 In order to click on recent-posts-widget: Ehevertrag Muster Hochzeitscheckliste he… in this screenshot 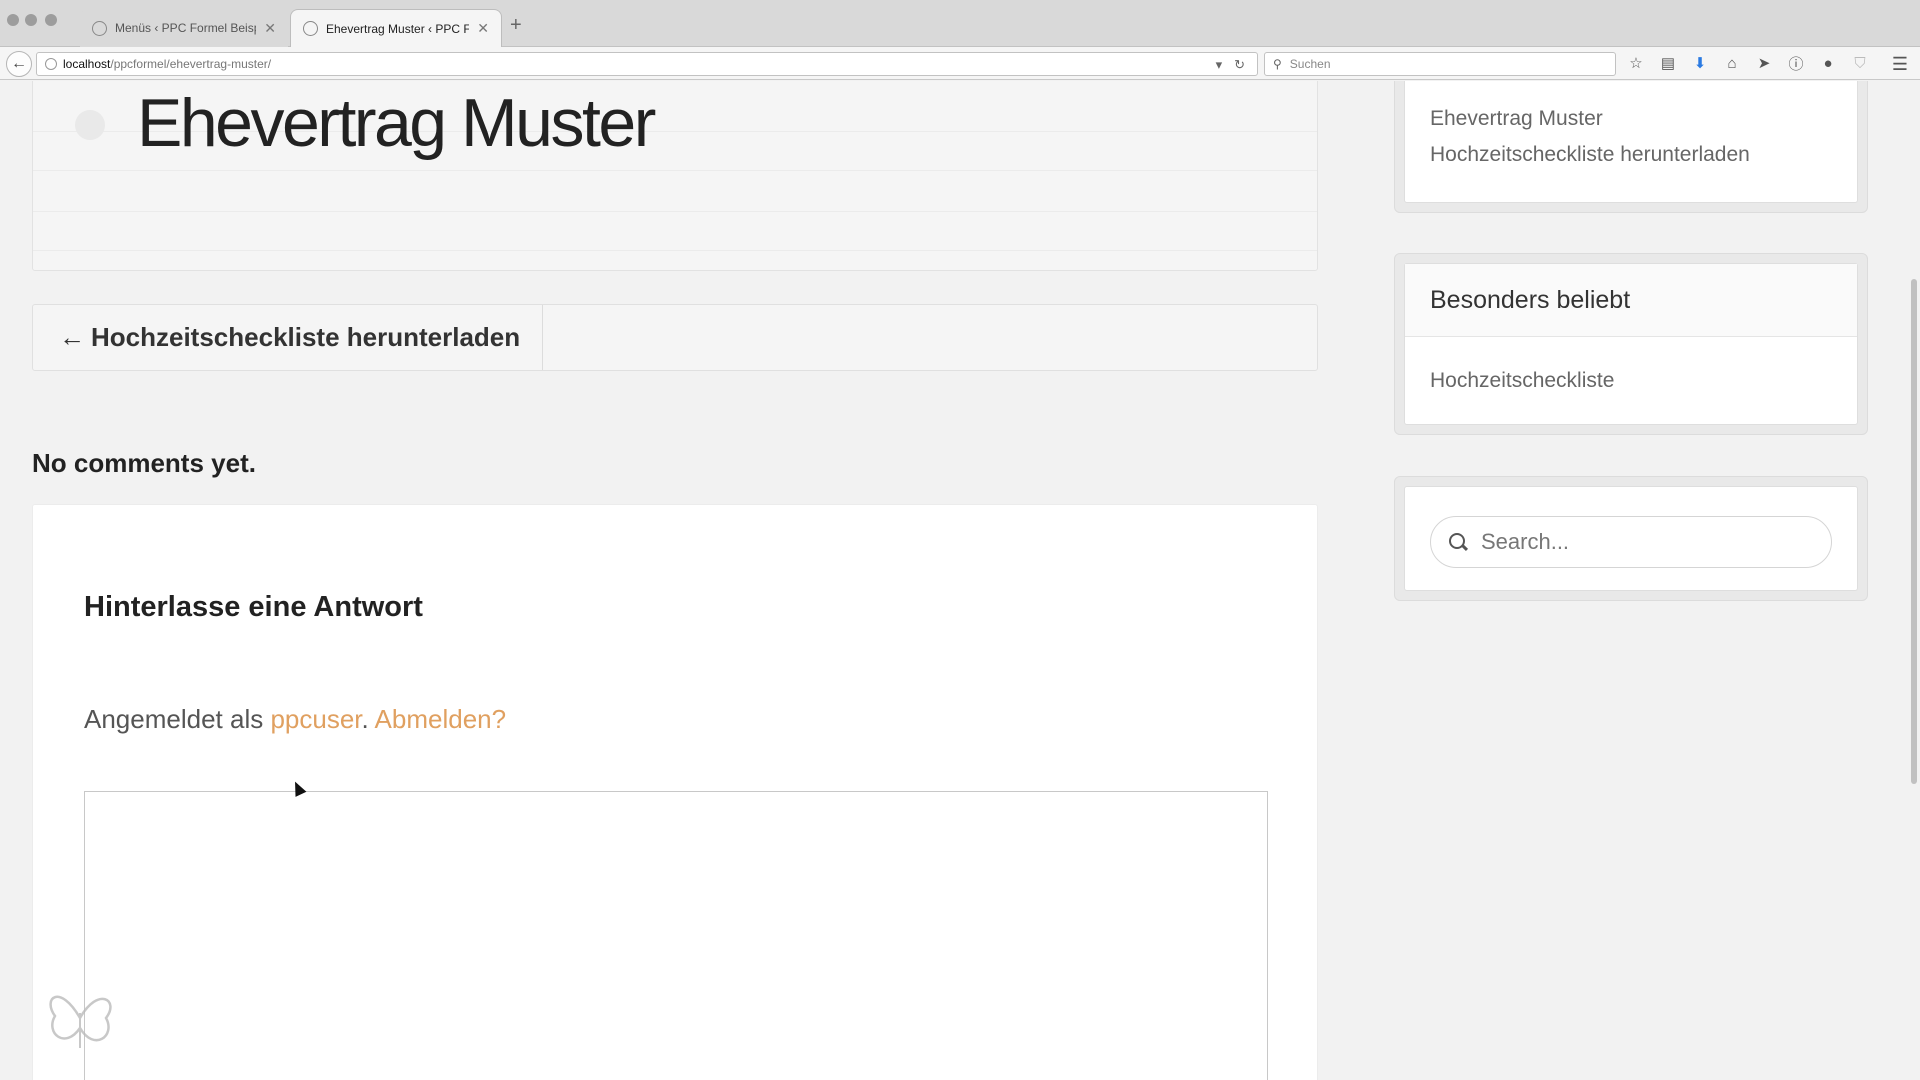, I will do `click(1631, 147)`.